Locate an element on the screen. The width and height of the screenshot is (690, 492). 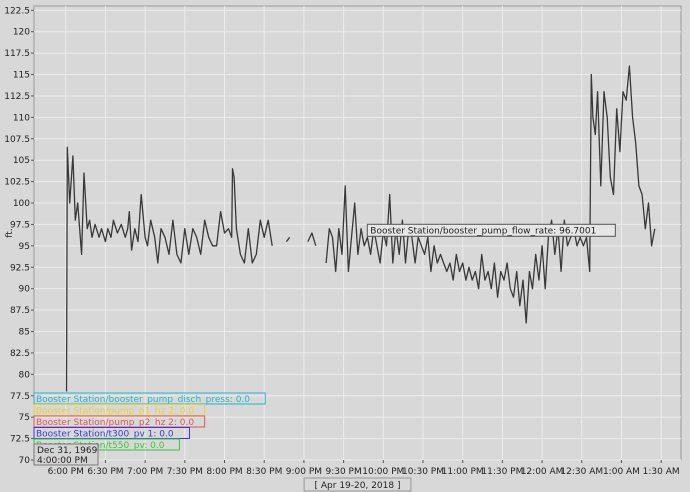
y-tick-label: 90 is located at coordinates (25, 290).